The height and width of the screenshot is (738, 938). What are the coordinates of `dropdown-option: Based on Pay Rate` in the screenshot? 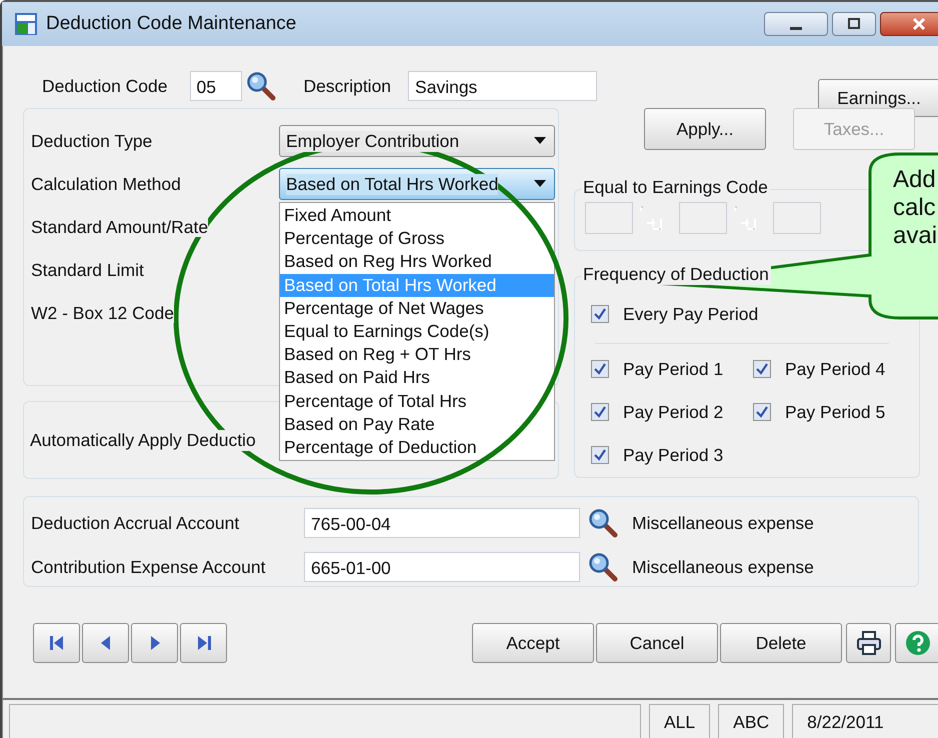 It's located at (417, 424).